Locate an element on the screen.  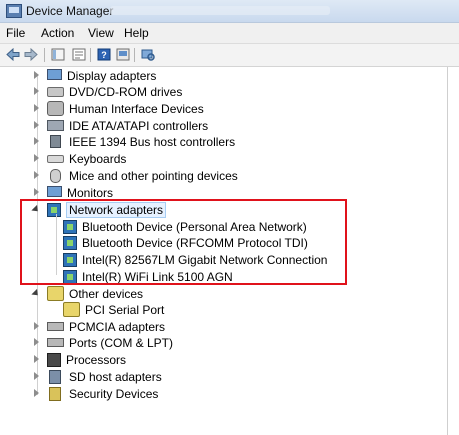
security-device-icon is located at coordinates (55, 393).